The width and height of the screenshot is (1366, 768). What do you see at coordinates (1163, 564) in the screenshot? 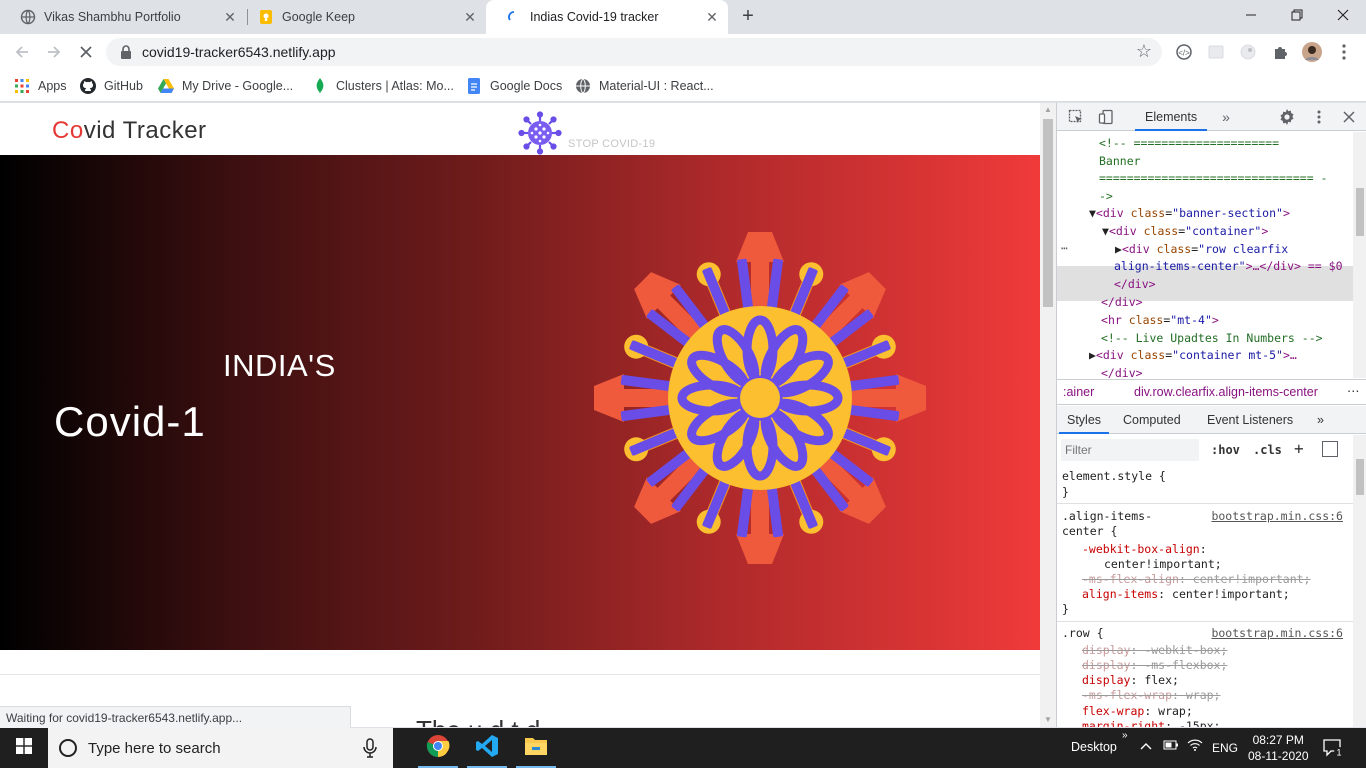
I see `style-declaration: center!important;` at bounding box center [1163, 564].